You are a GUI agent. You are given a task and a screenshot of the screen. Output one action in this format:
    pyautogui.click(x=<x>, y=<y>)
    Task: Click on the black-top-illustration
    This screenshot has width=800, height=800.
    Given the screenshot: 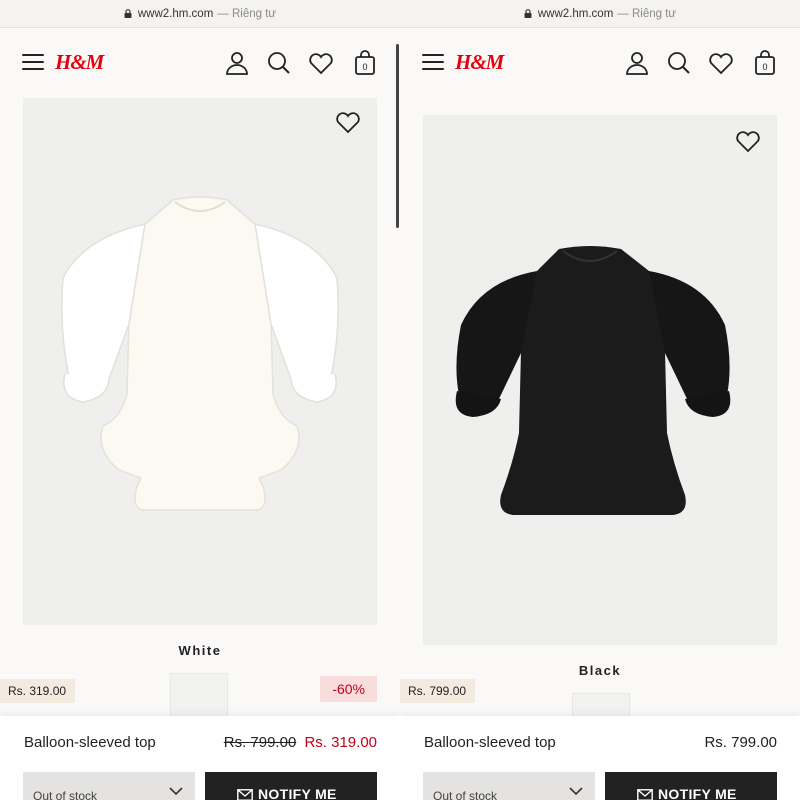 What is the action you would take?
    pyautogui.click(x=593, y=380)
    